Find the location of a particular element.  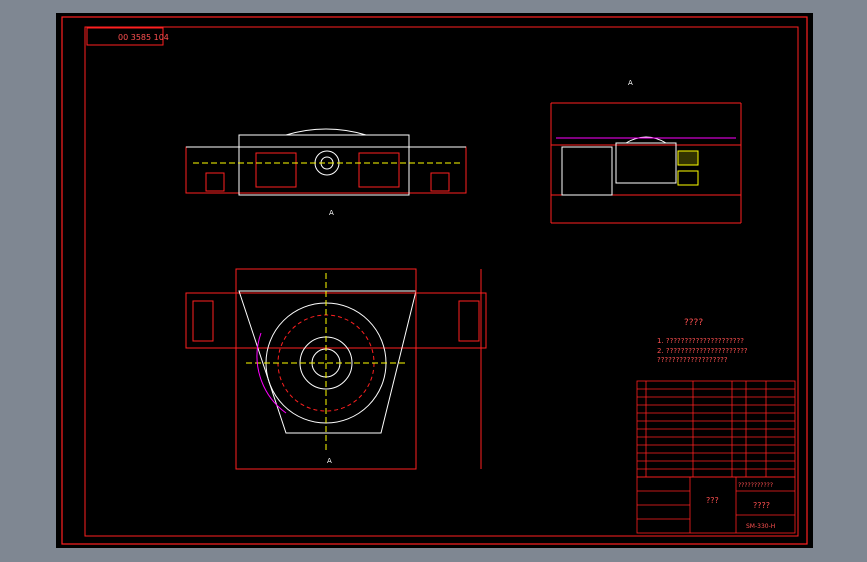

top-view is located at coordinates (326, 162).